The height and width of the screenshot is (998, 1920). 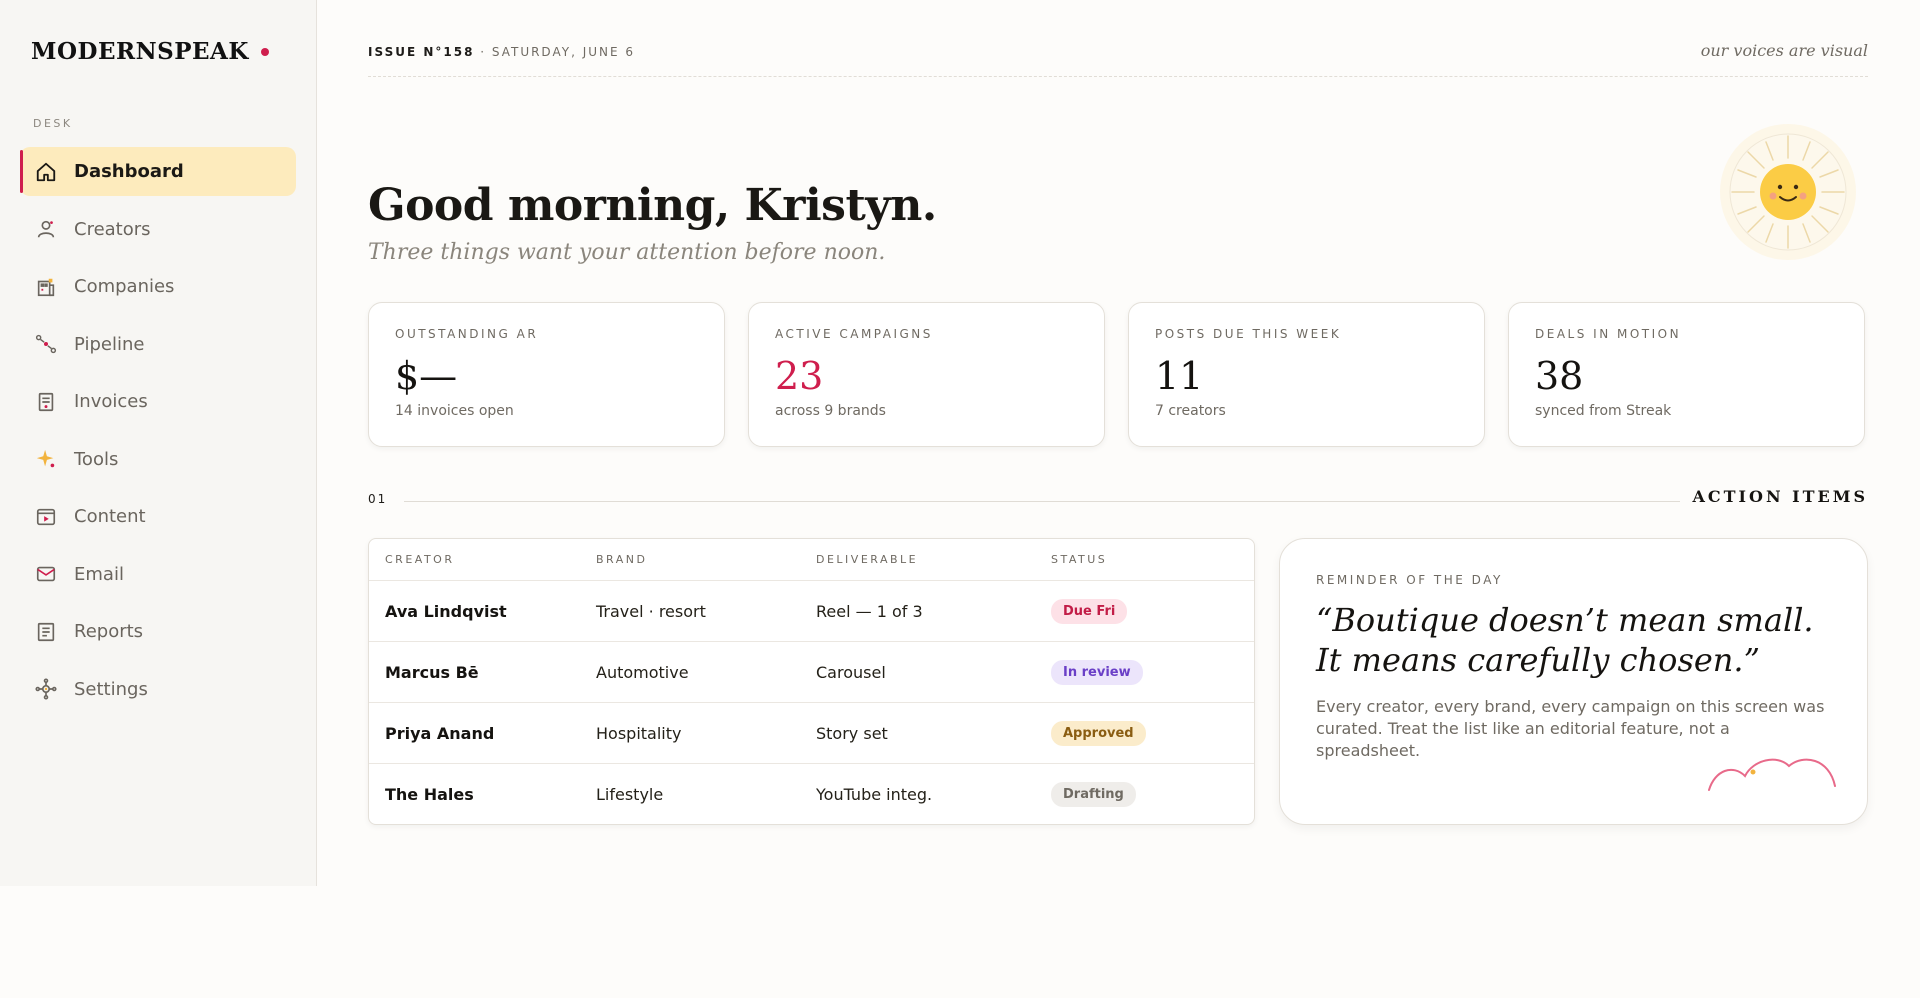 What do you see at coordinates (46, 632) in the screenshot?
I see `report-icon` at bounding box center [46, 632].